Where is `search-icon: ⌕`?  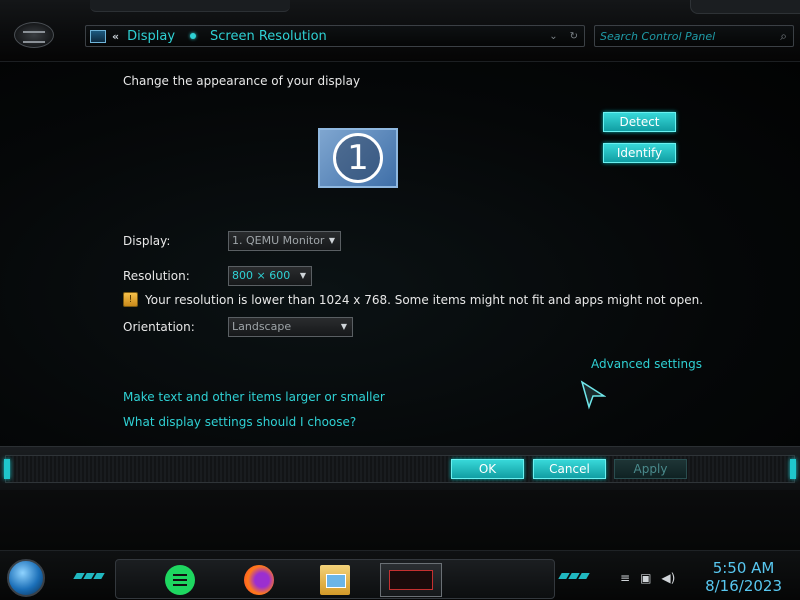
search-icon: ⌕ is located at coordinates (783, 36).